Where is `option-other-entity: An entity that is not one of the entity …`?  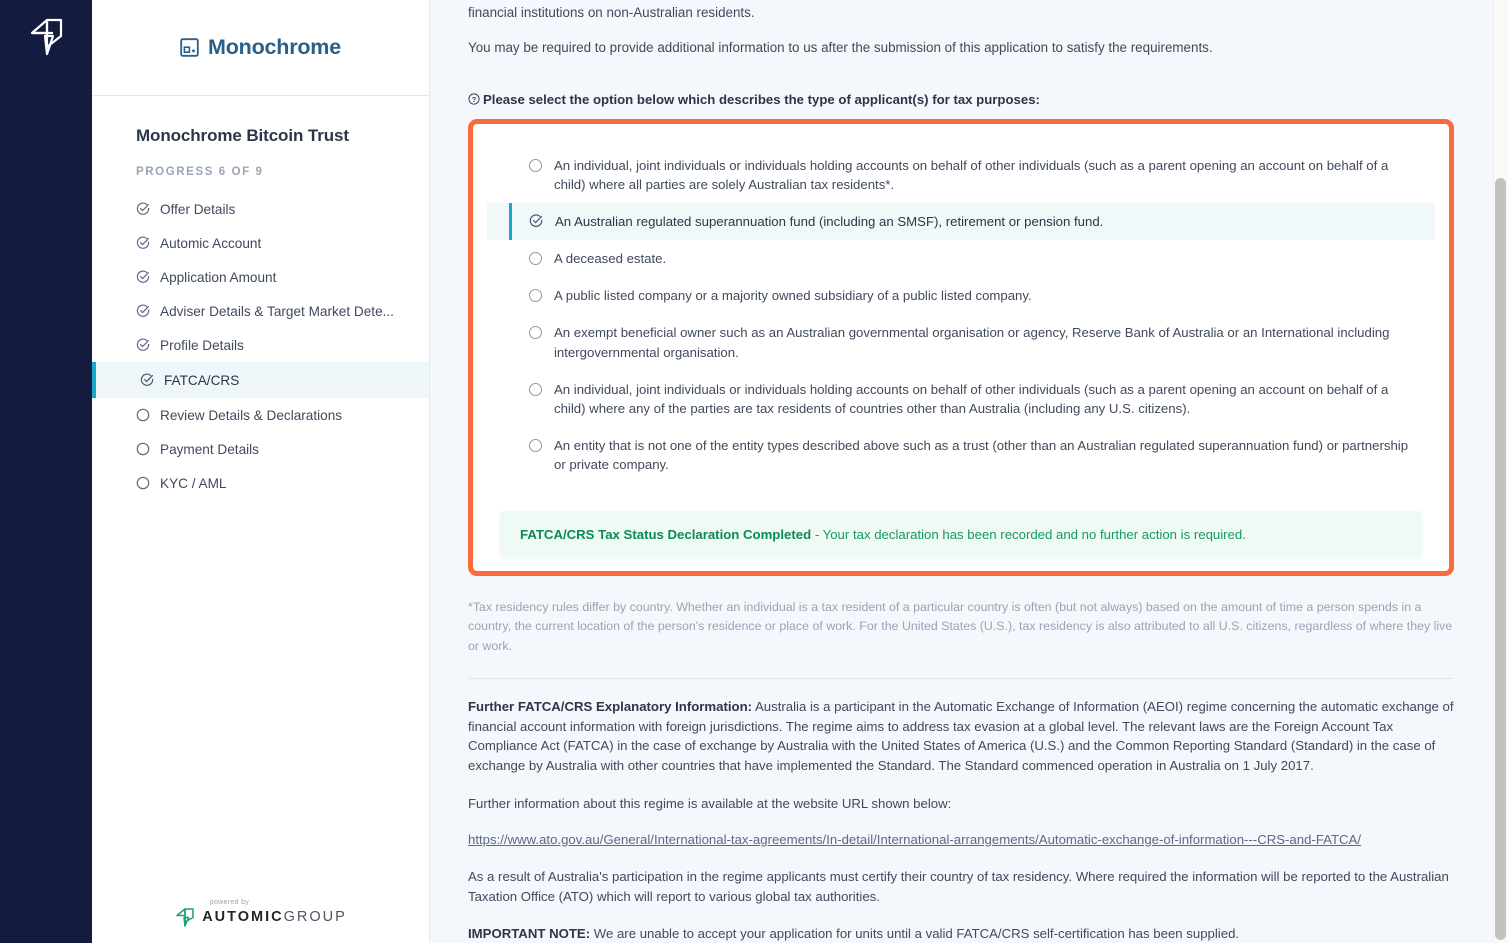 option-other-entity: An entity that is not one of the entity … is located at coordinates (961, 455).